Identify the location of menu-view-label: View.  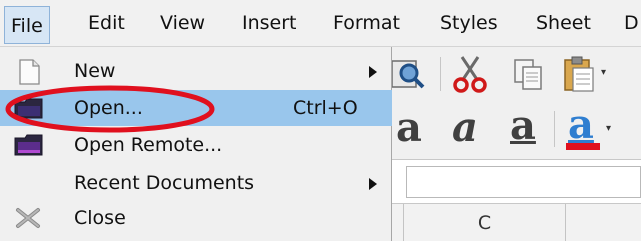
(183, 23).